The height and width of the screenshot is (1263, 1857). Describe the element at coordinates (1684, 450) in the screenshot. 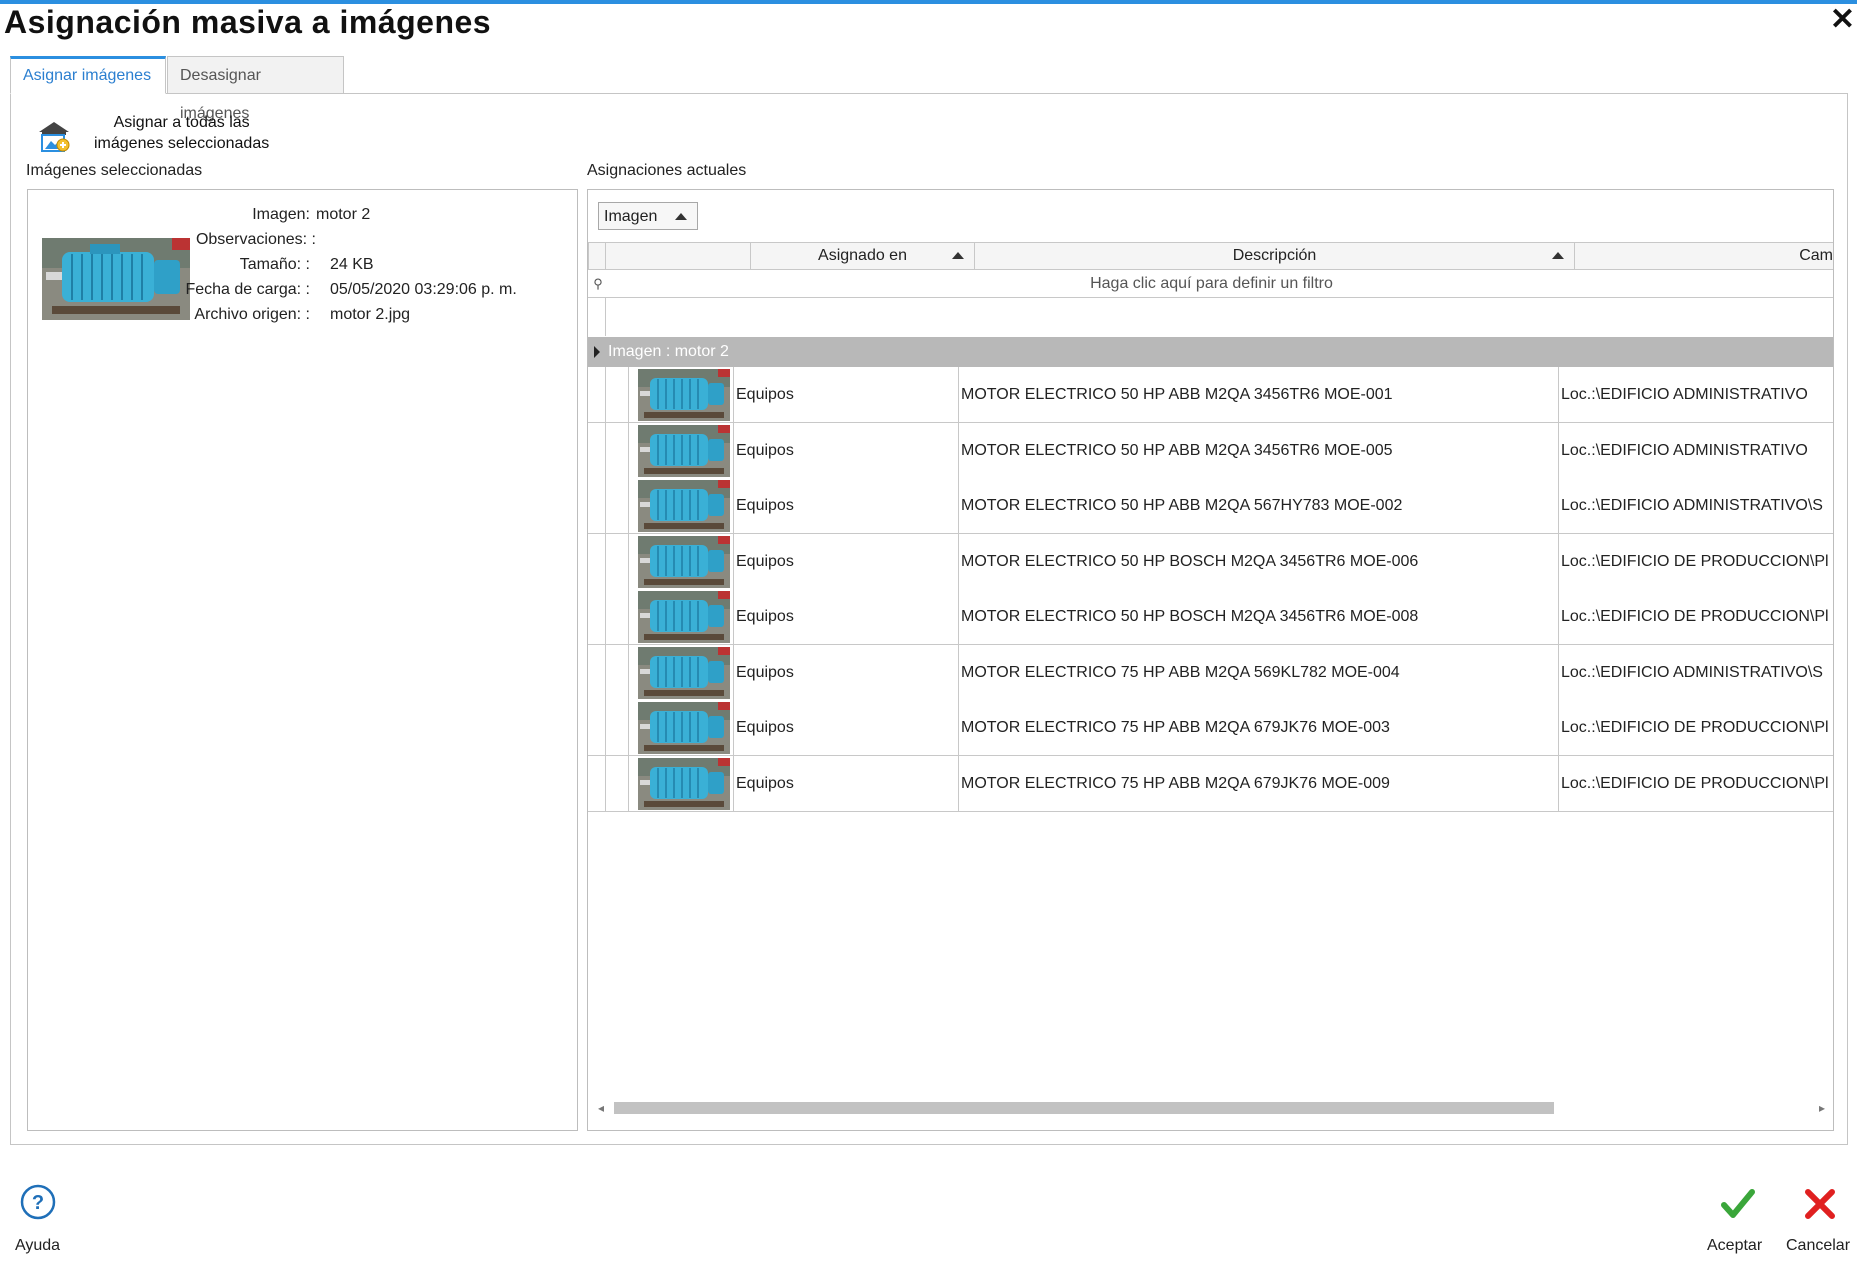

I see `cell-campo: Loc.:\EDIFICIO ADMINISTRATIVO` at that location.